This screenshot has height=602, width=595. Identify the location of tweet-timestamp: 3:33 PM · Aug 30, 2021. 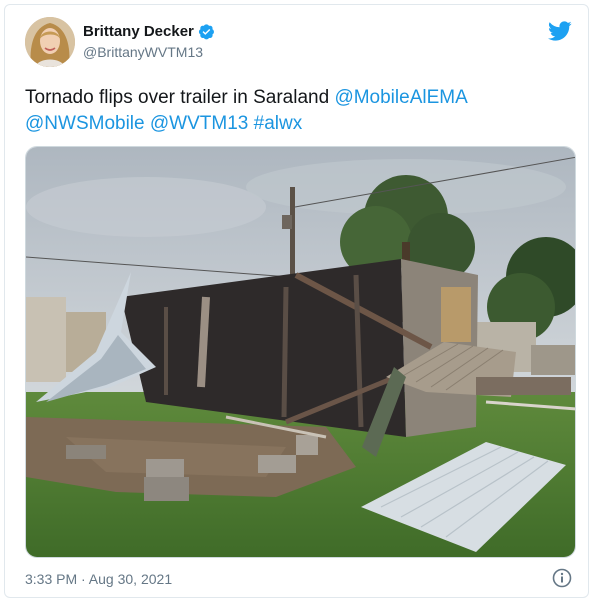
(98, 579).